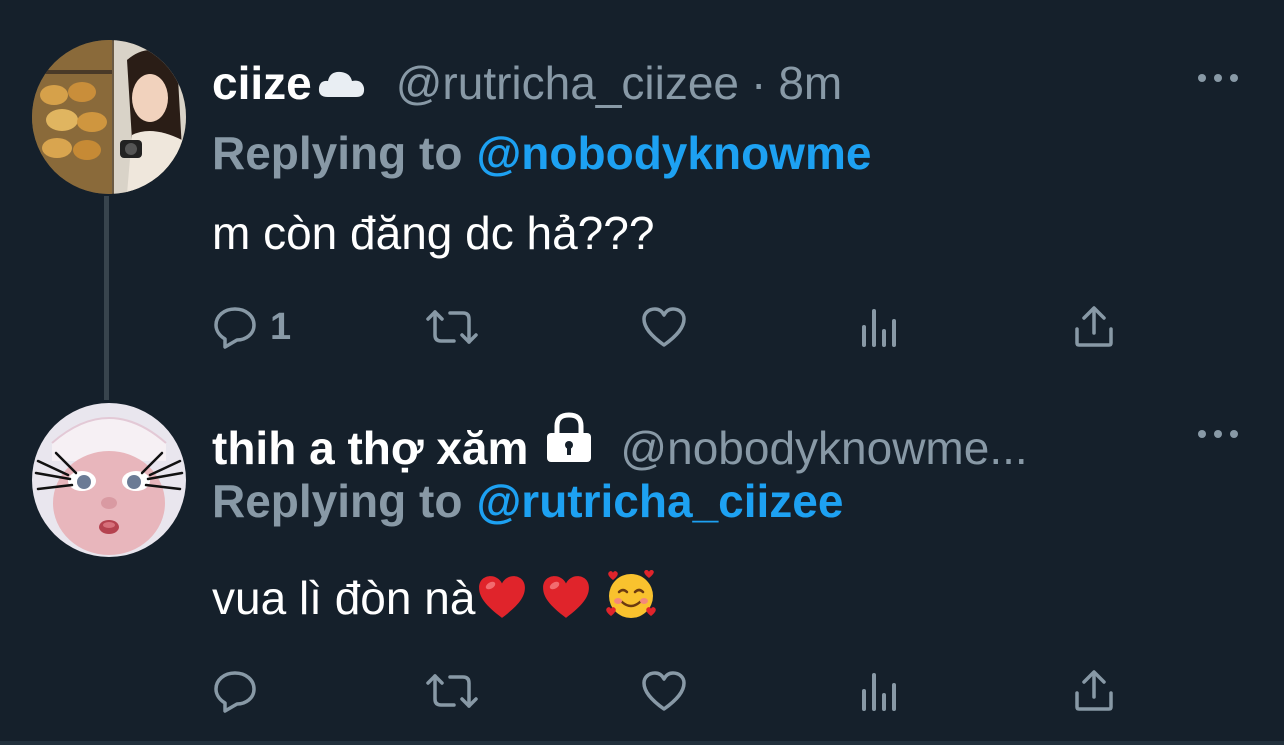 Image resolution: width=1284 pixels, height=745 pixels. I want to click on bakery-photo-avatar, so click(109, 117).